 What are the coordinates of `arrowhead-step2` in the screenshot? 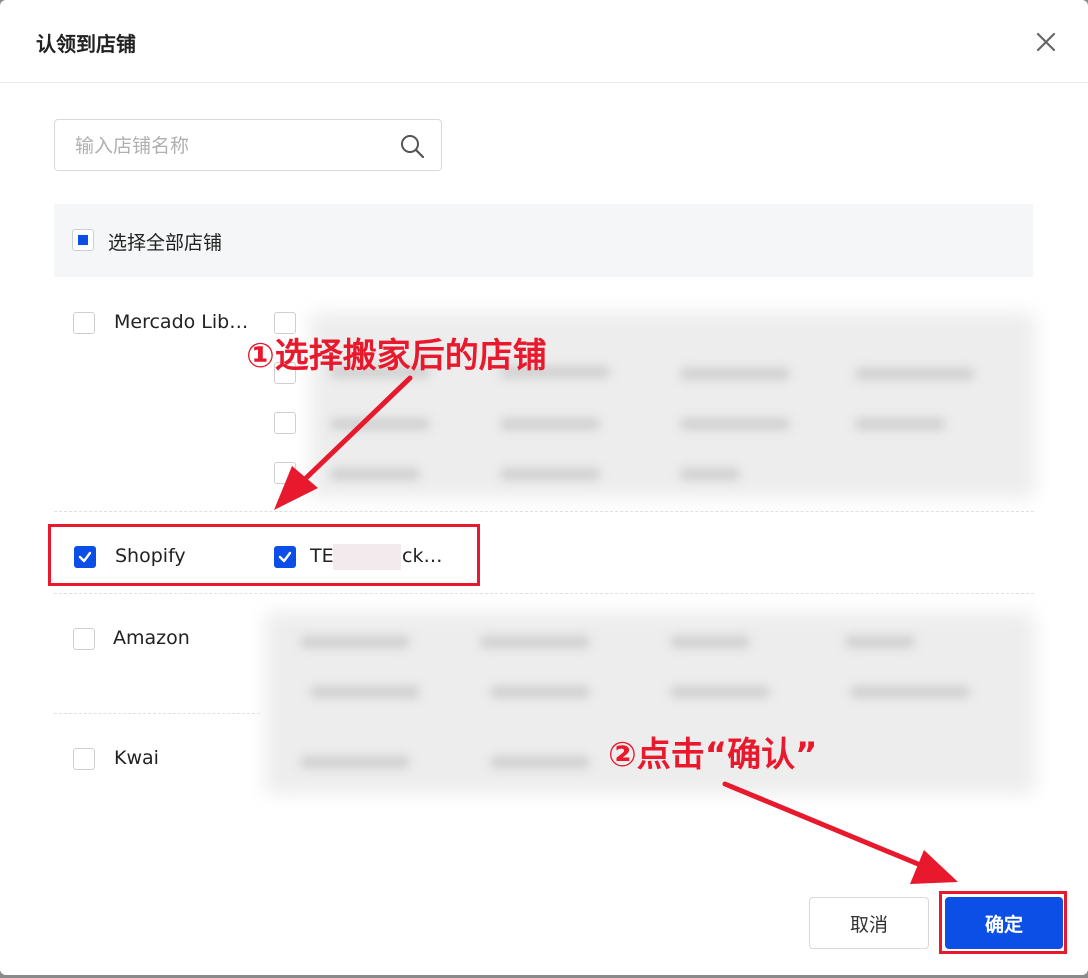 It's located at (934, 867).